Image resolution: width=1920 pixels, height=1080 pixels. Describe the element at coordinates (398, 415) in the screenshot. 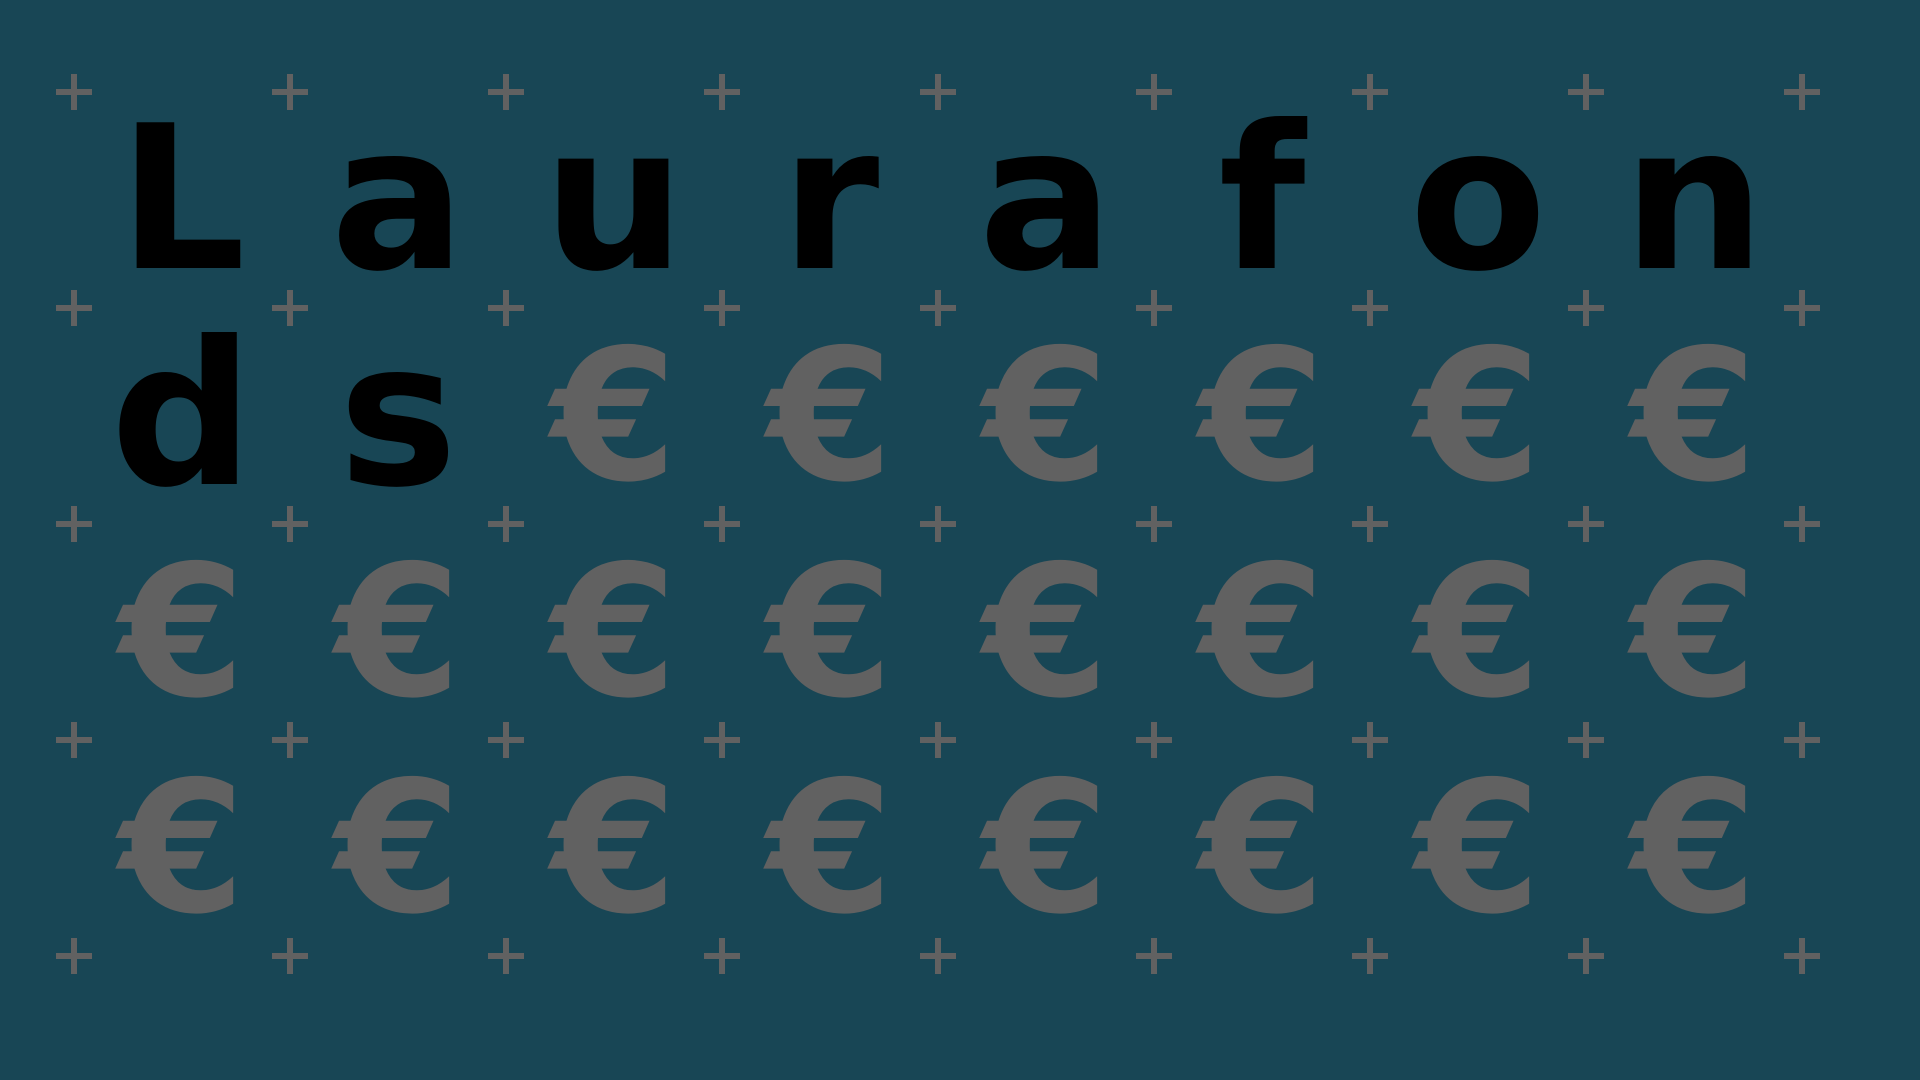

I see `letter-tile: s` at that location.